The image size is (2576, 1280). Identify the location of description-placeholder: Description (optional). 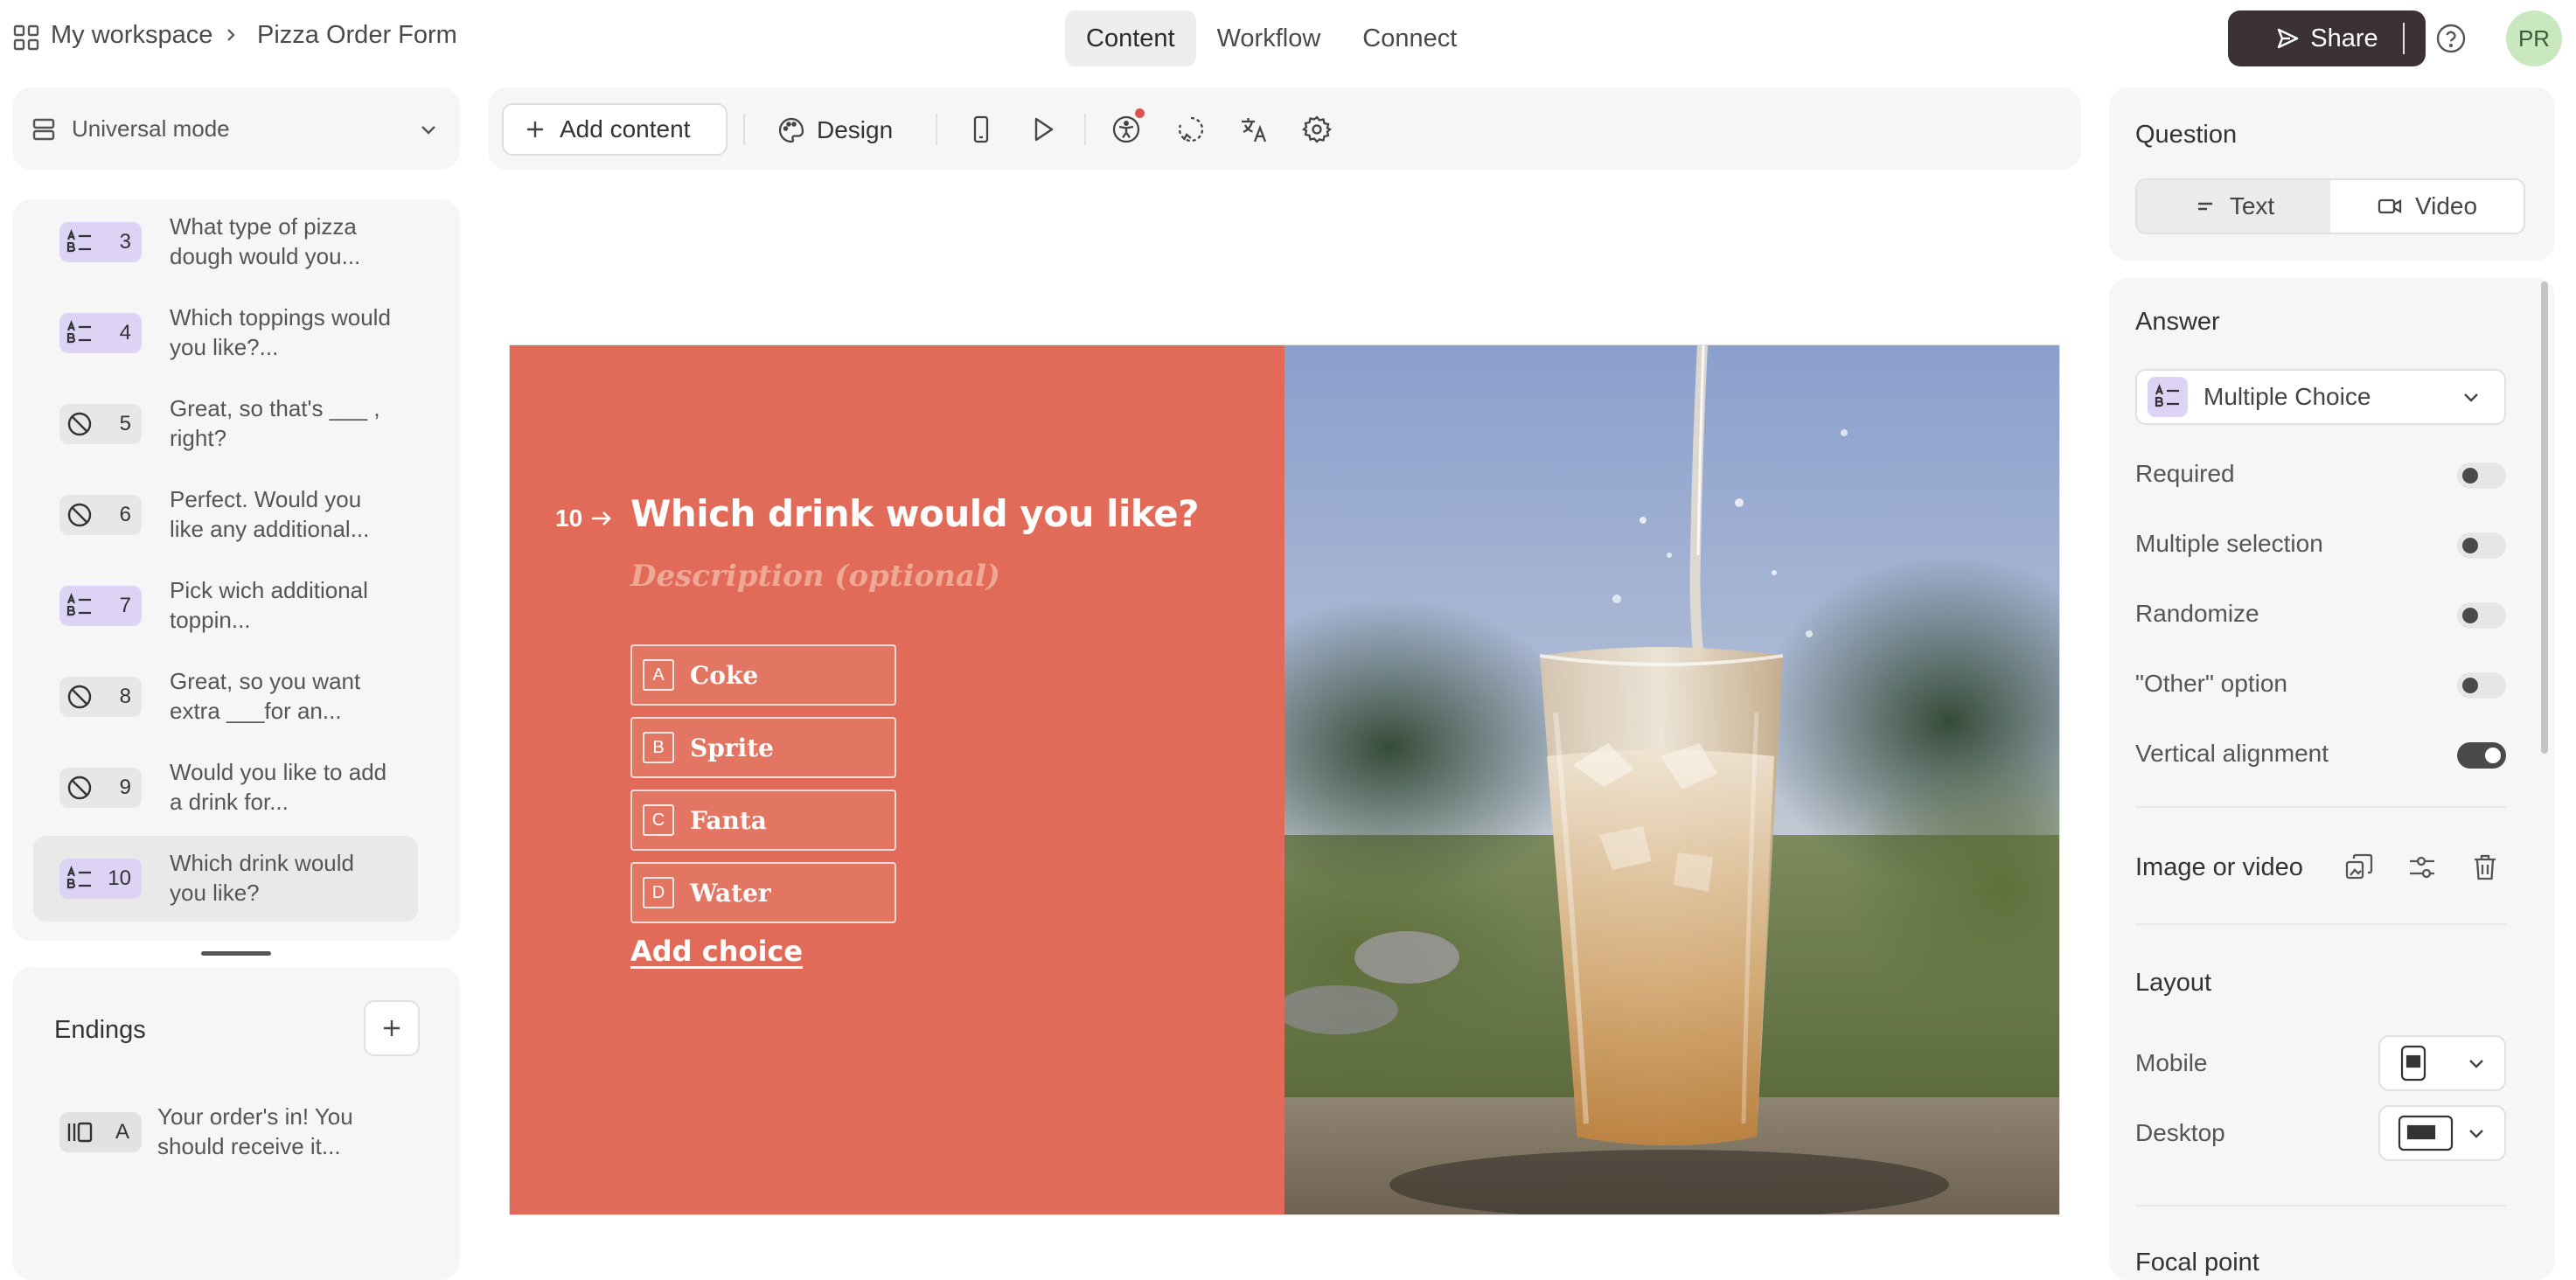
(815, 576).